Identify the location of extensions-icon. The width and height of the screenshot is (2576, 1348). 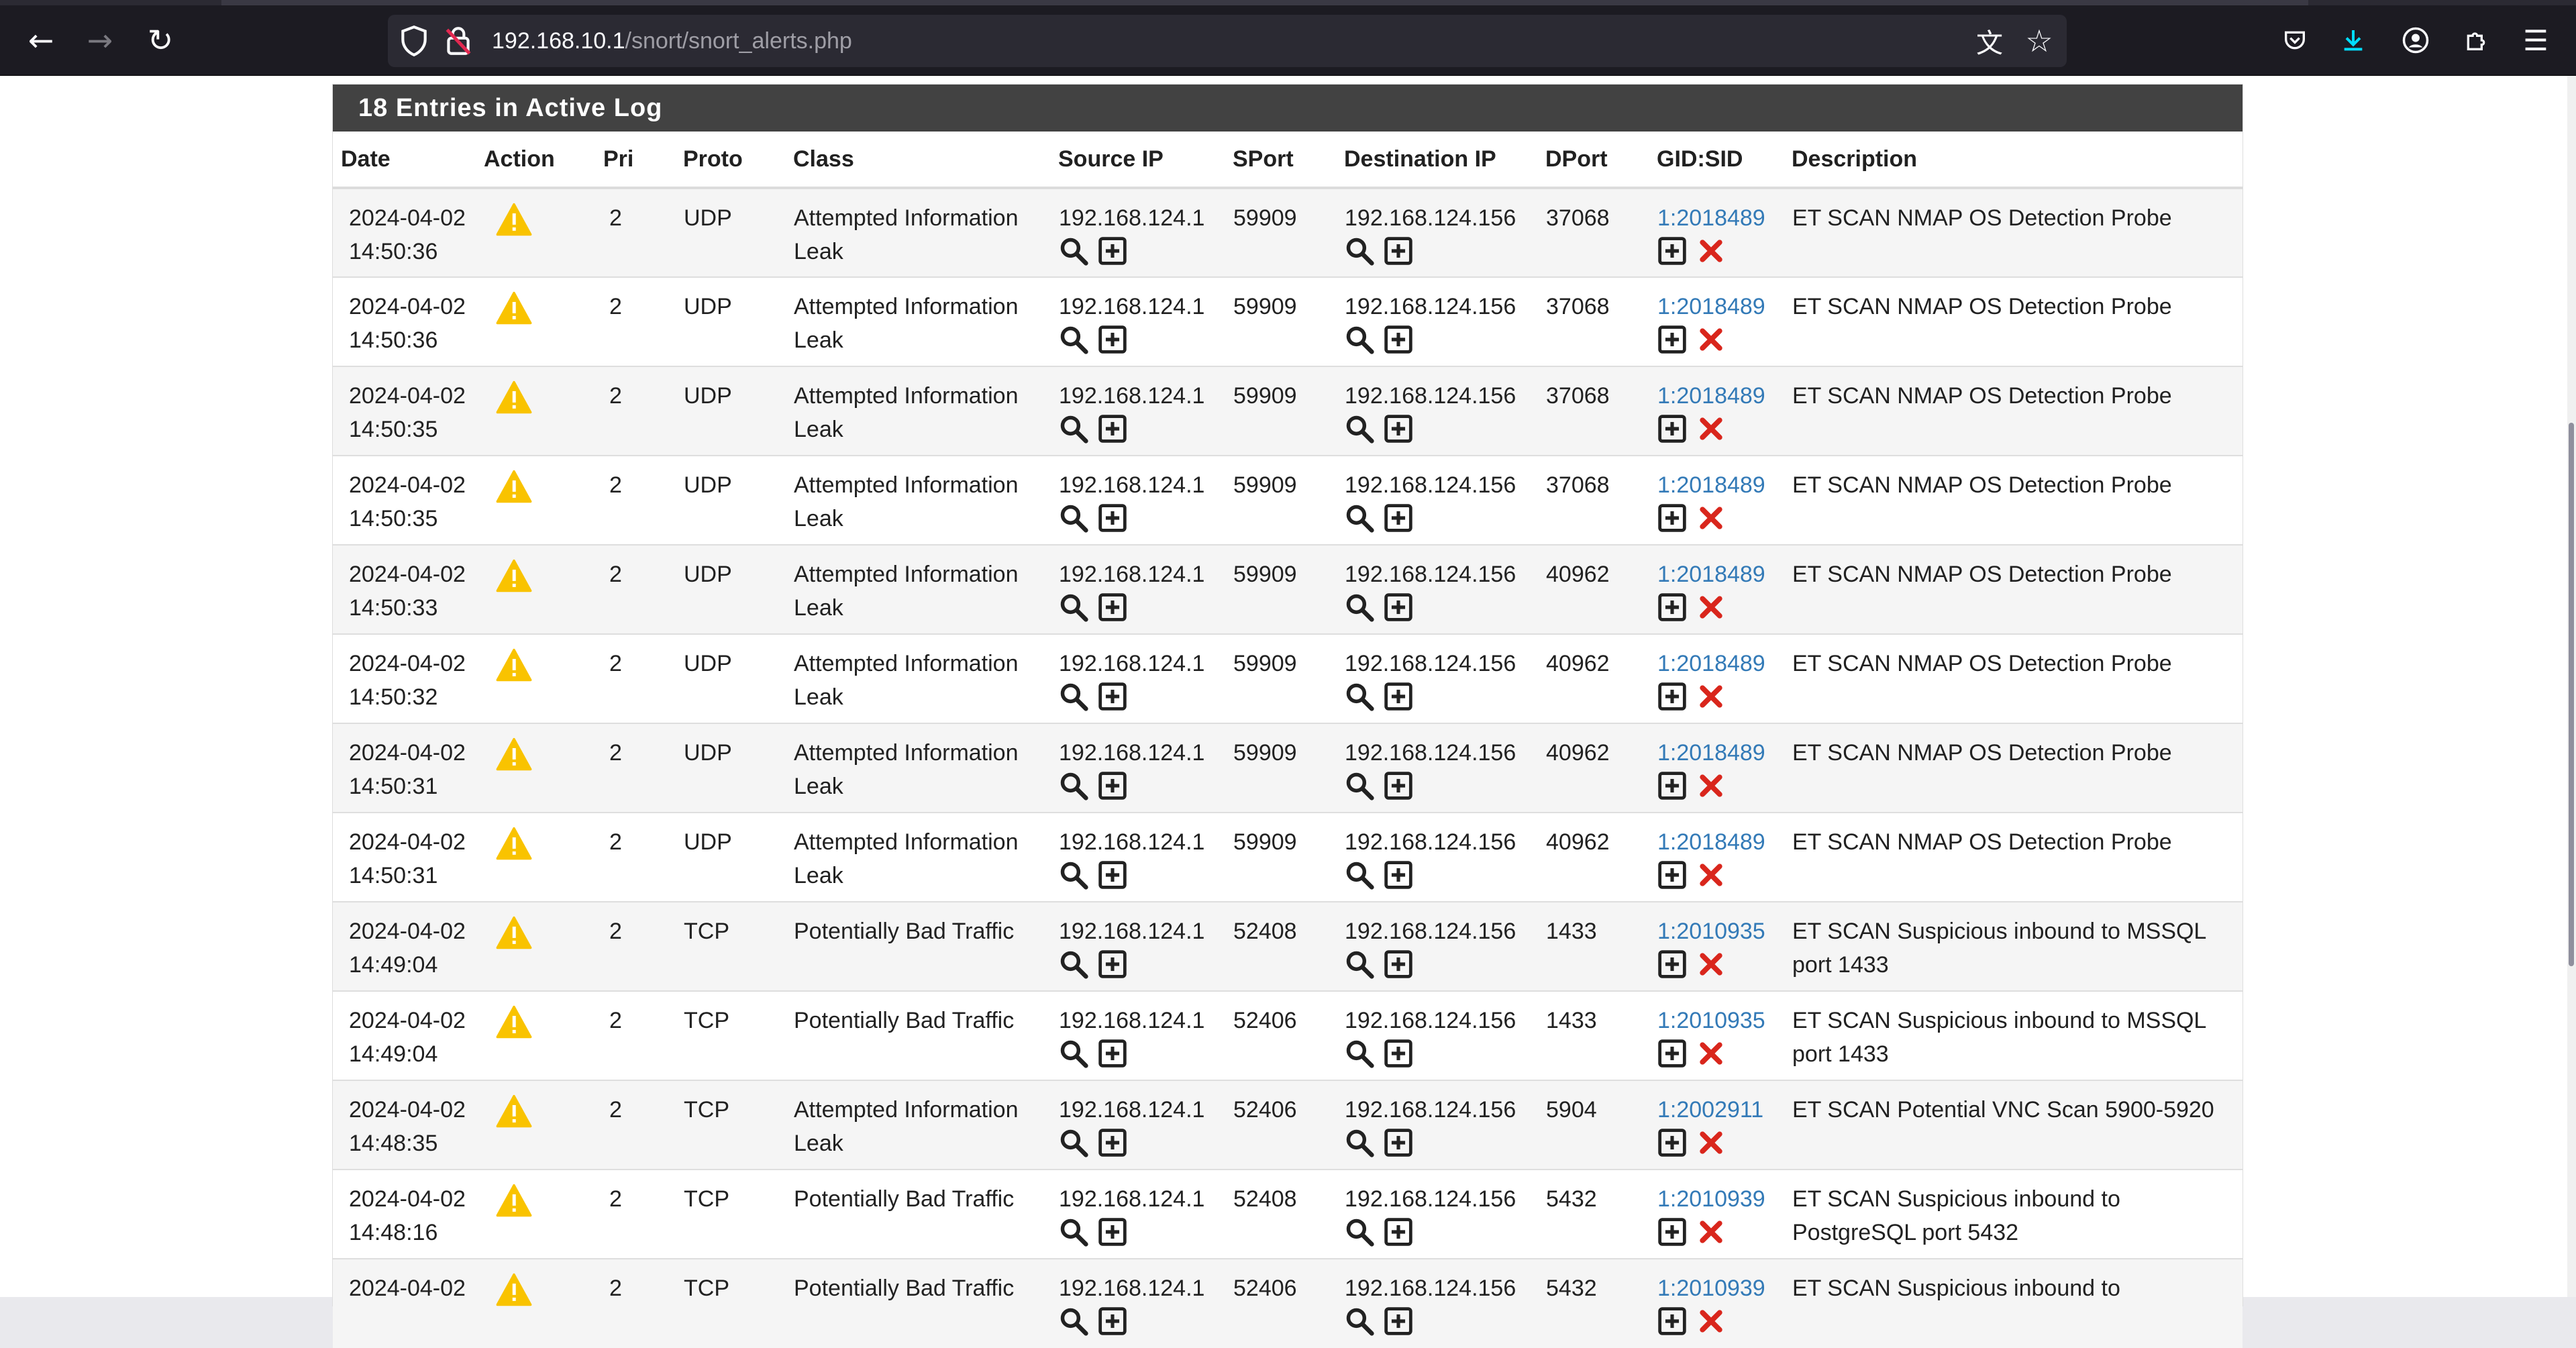
(2476, 40).